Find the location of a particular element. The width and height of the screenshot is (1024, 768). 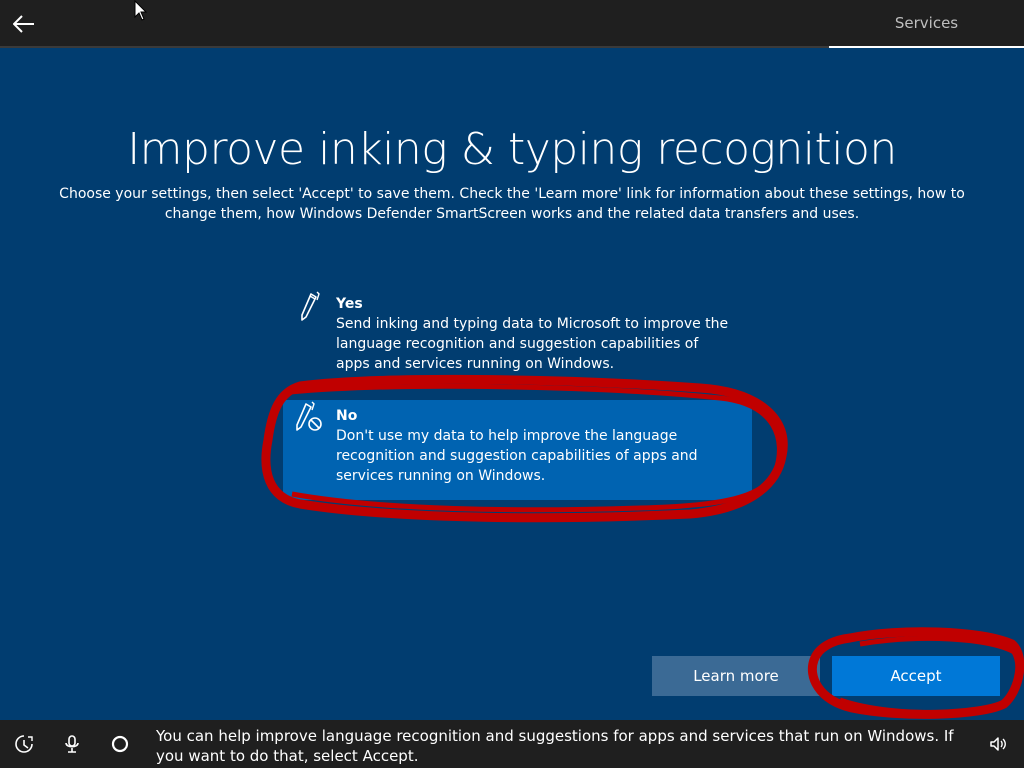

option-no-title: No is located at coordinates (347, 416).